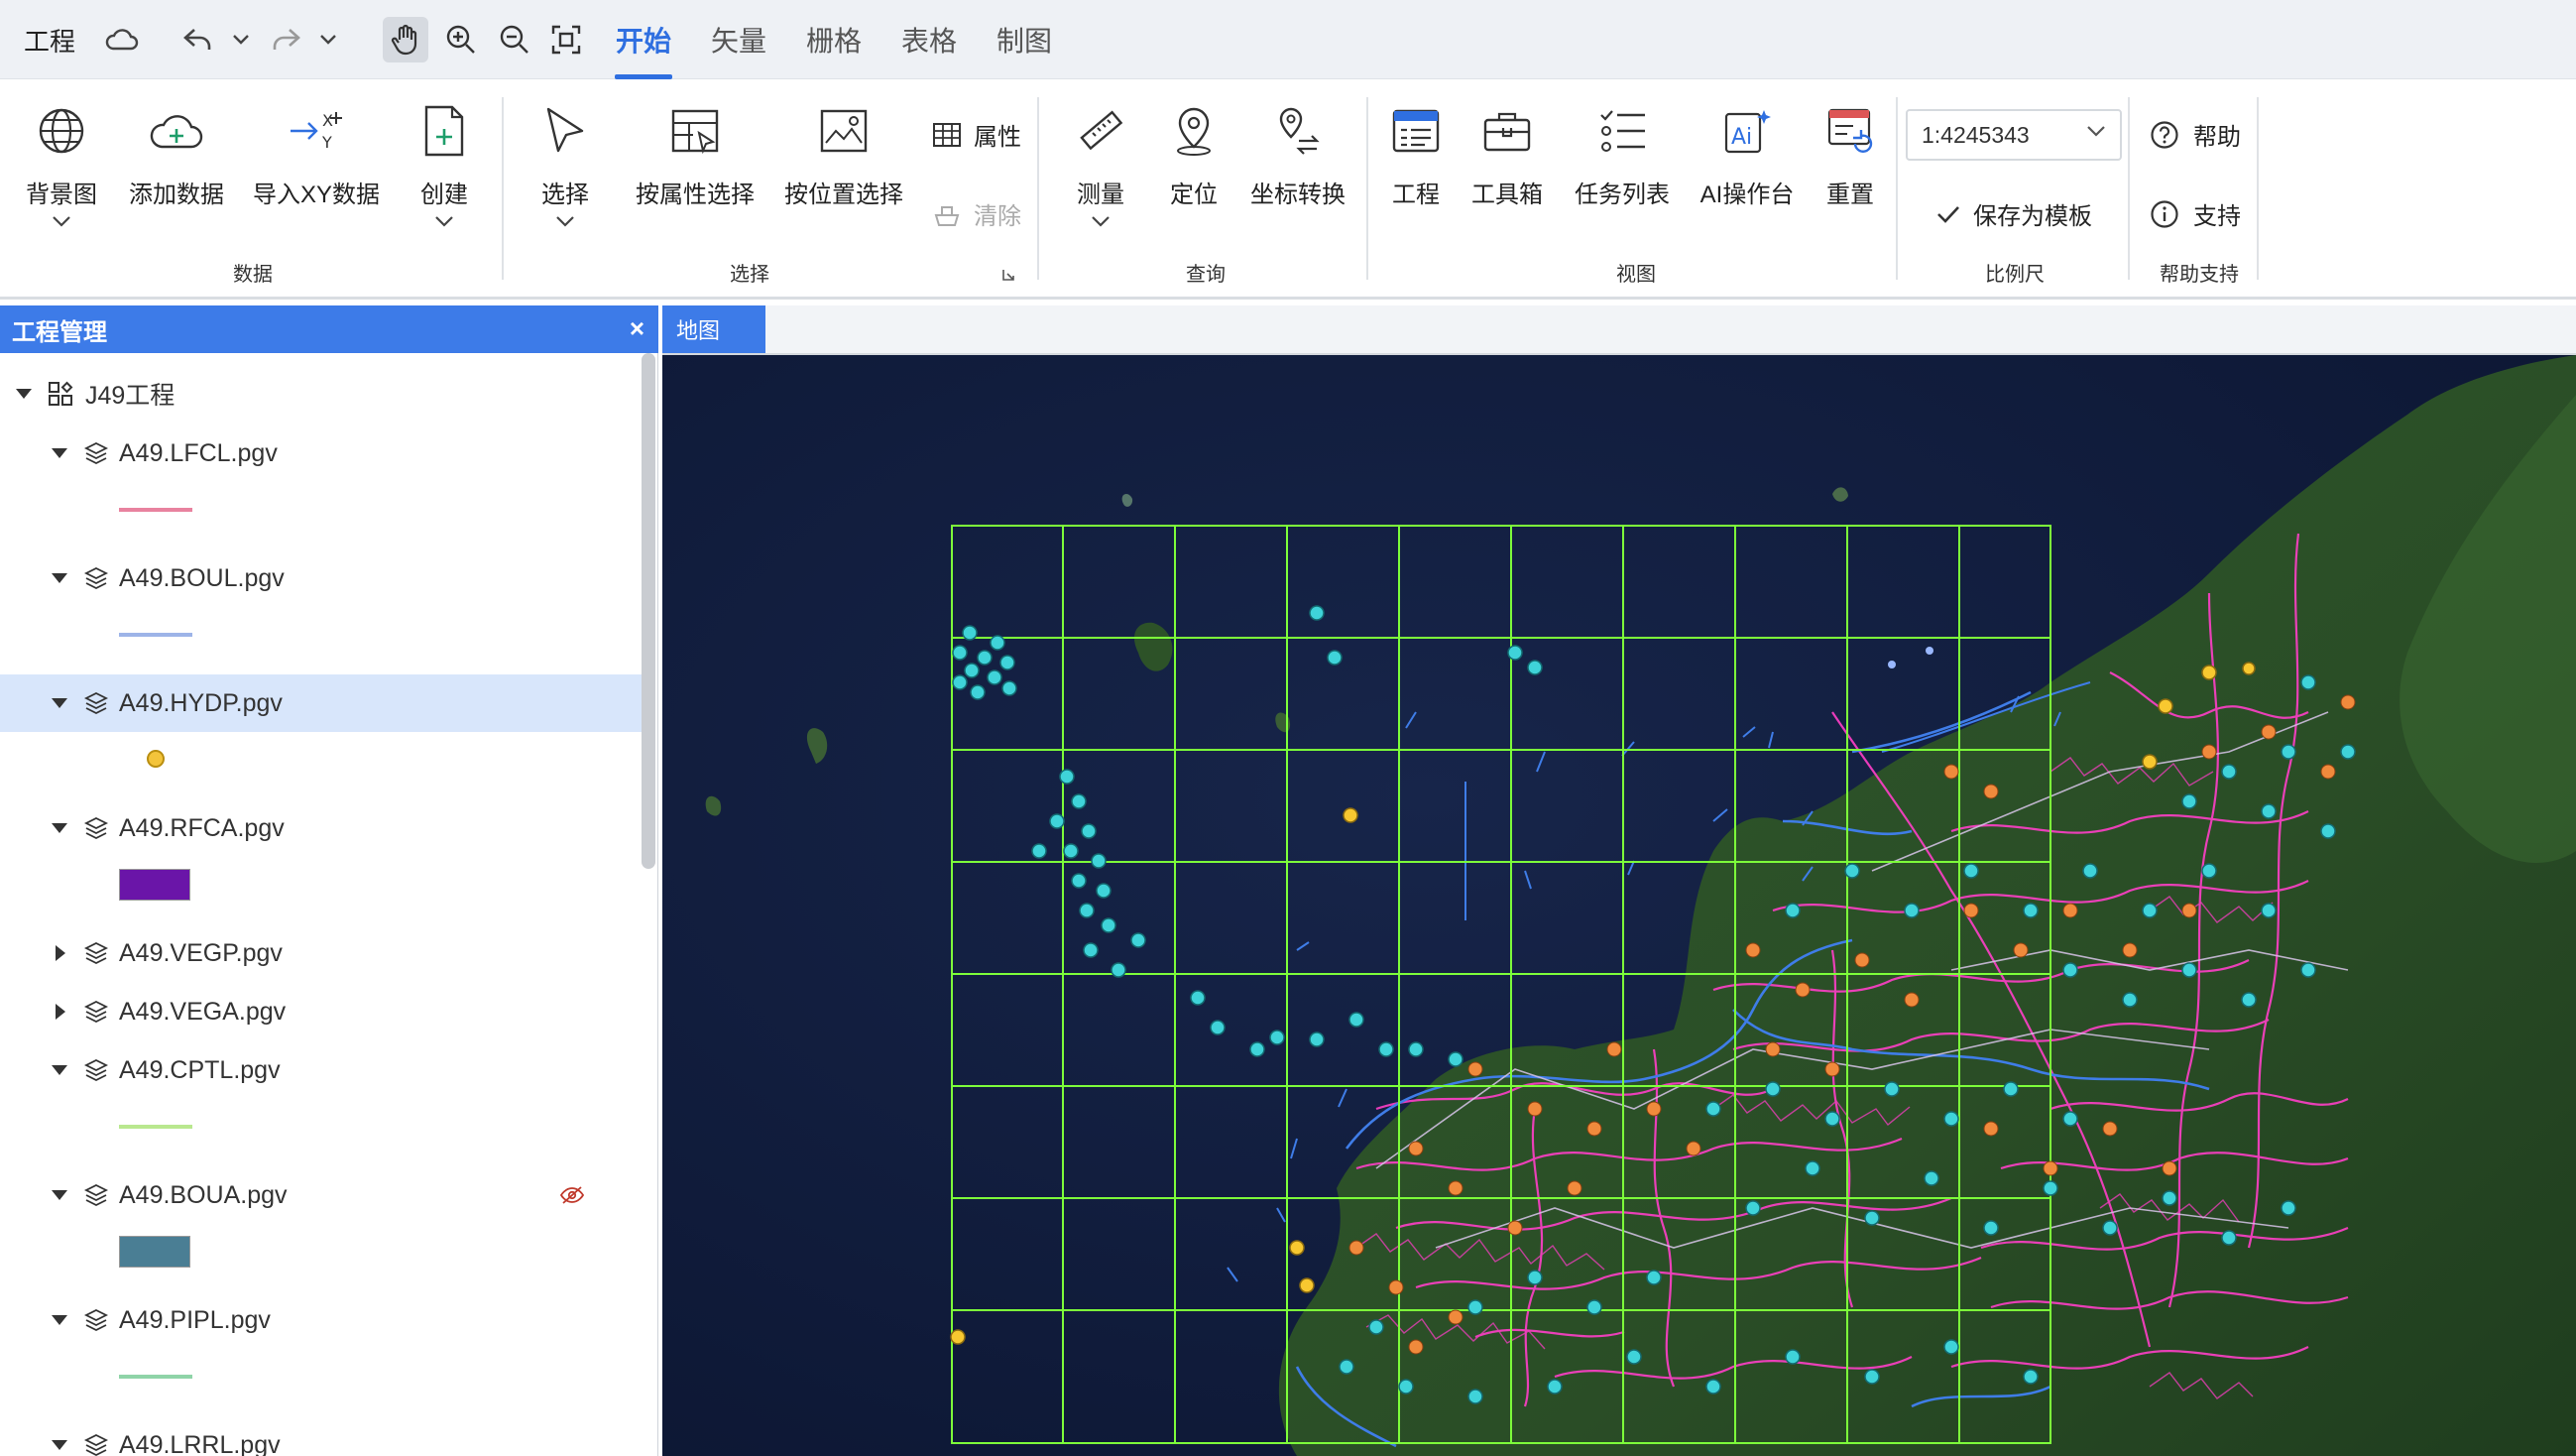 The image size is (2576, 1456). Describe the element at coordinates (154, 1252) in the screenshot. I see `legend-fill-symbol` at that location.